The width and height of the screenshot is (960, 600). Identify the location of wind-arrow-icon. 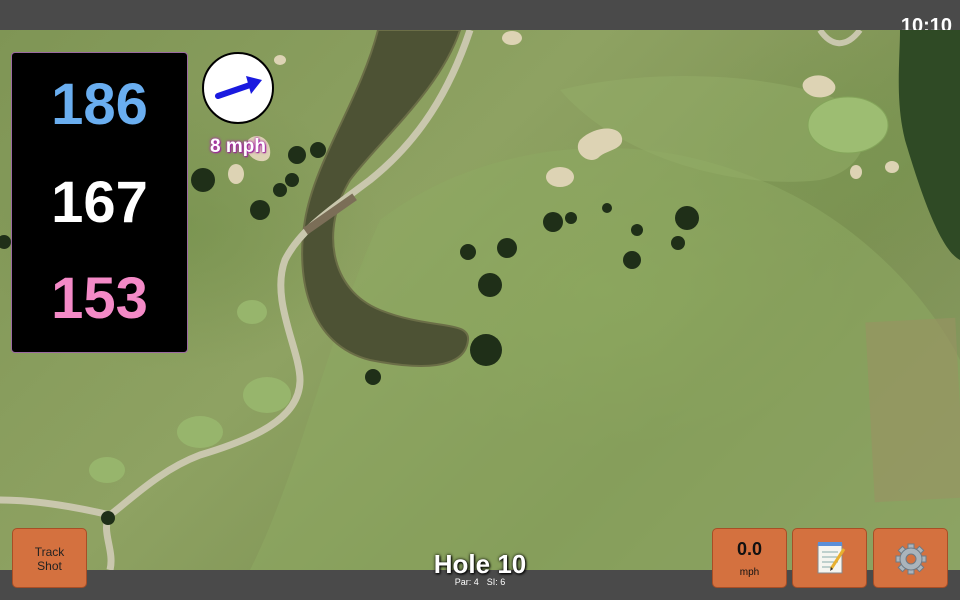
(238, 87).